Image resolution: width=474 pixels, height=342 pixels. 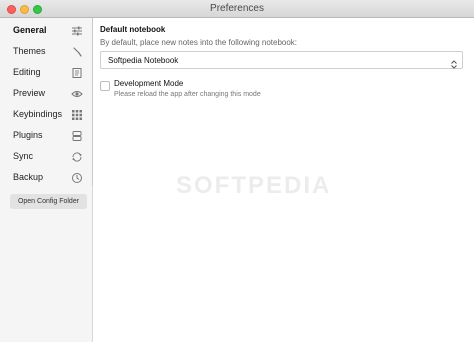 What do you see at coordinates (77, 157) in the screenshot?
I see `sync-icon` at bounding box center [77, 157].